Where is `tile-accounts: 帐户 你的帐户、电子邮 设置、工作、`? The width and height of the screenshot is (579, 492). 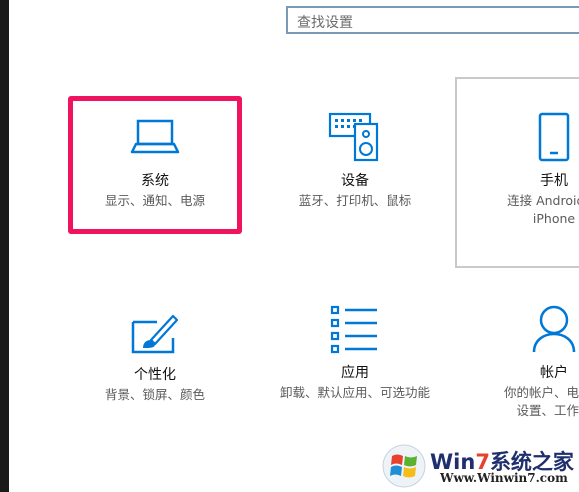
tile-accounts: 帐户 你的帐户、电子邮 设置、工作、 is located at coordinates (530, 362).